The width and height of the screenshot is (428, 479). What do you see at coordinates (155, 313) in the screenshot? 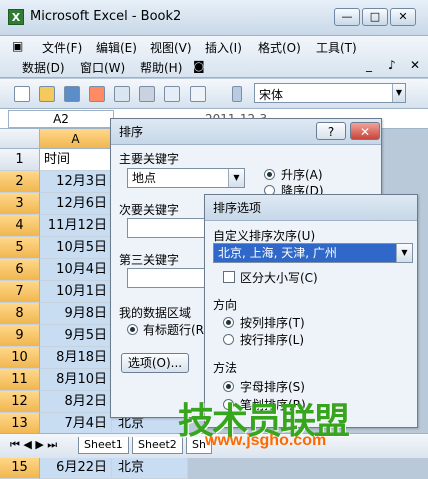
I see `data-range-label: 我的数据区域` at bounding box center [155, 313].